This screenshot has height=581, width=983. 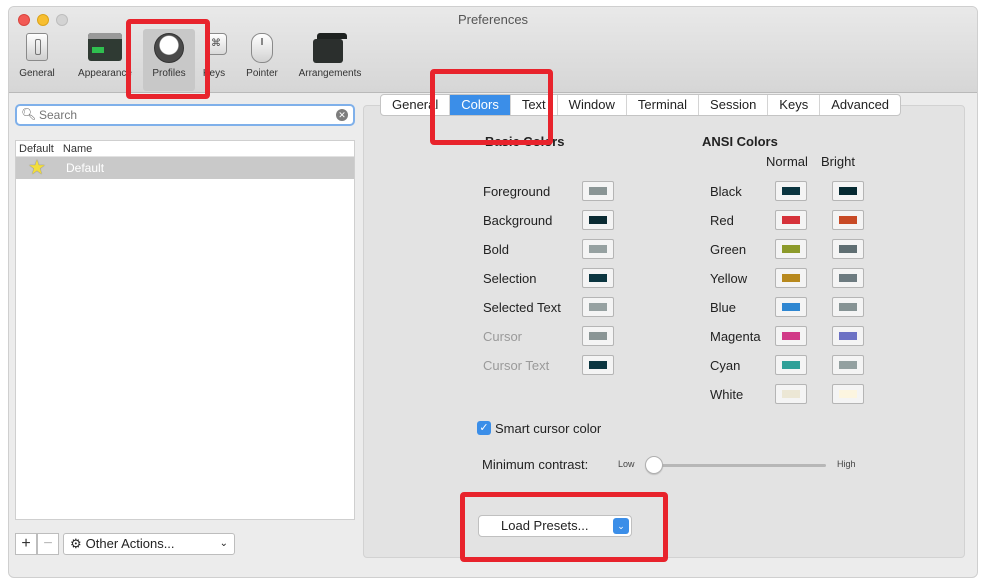 I want to click on chevron-down-icon: ⌄, so click(x=223, y=543).